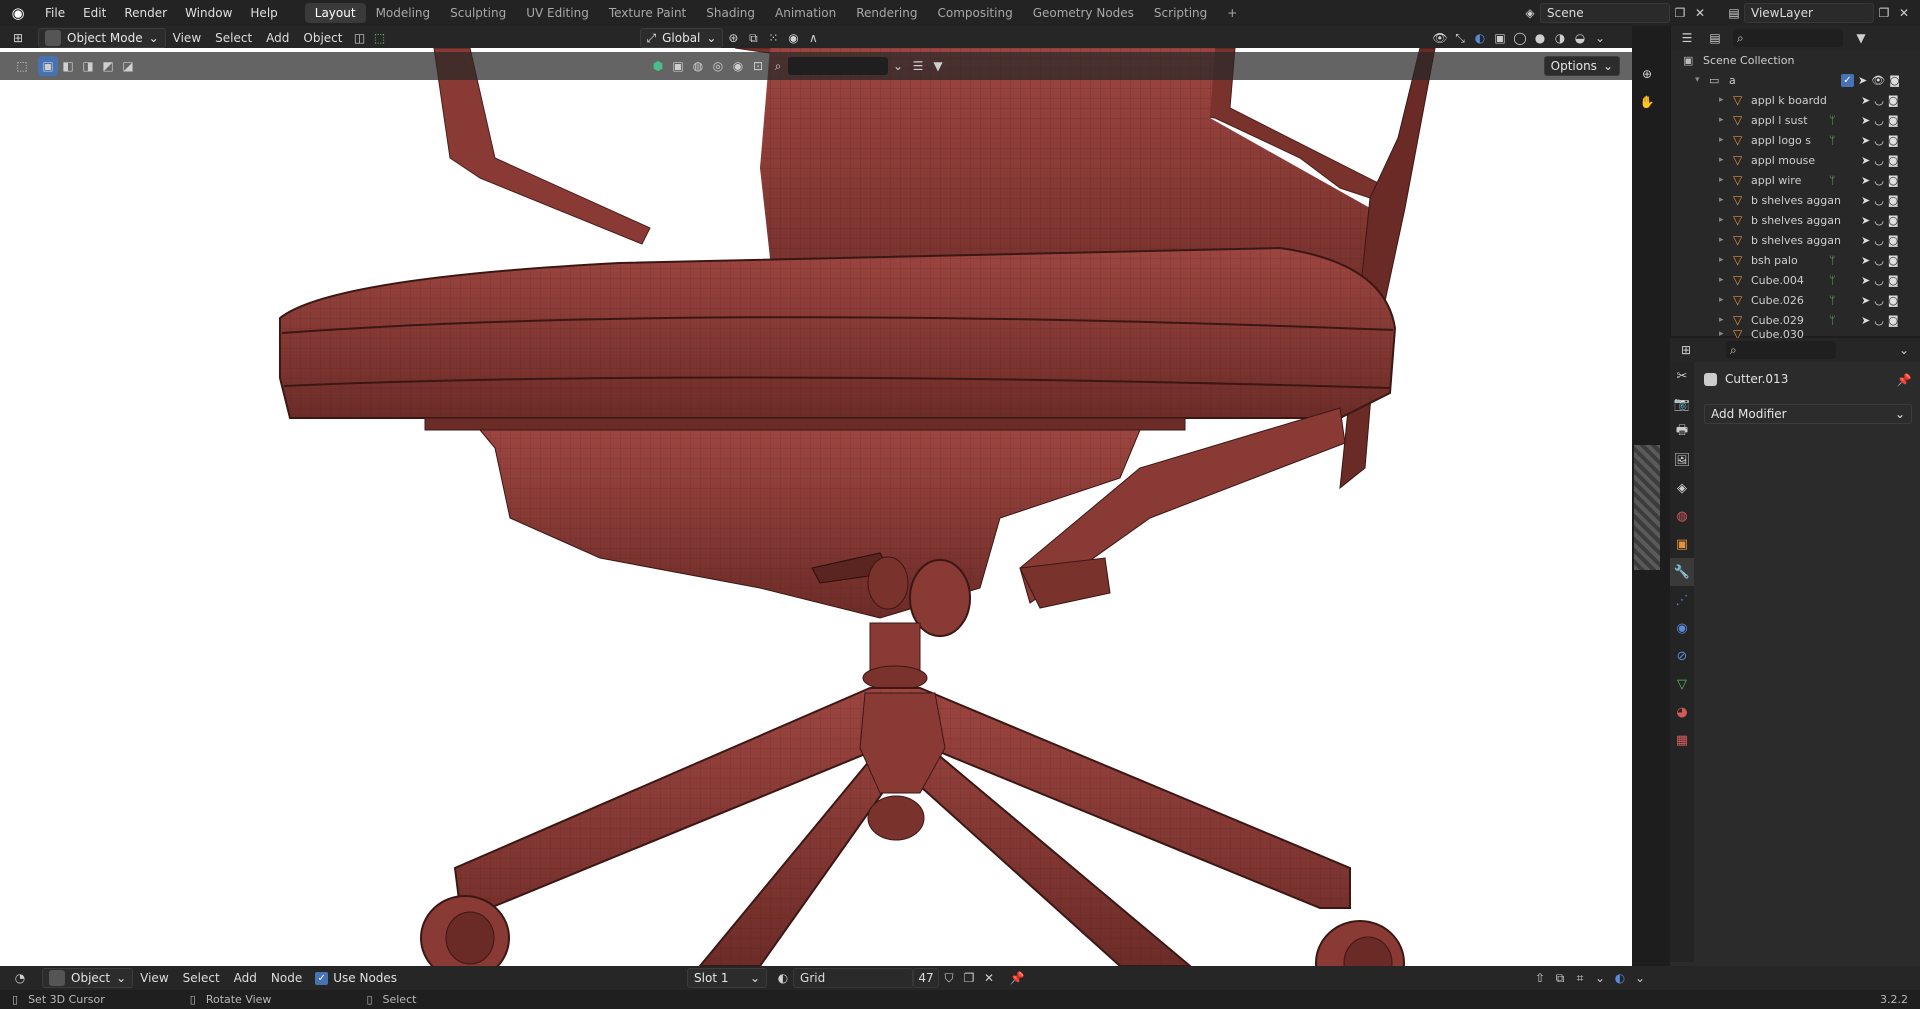  I want to click on viewport-menu-select: Select, so click(233, 38).